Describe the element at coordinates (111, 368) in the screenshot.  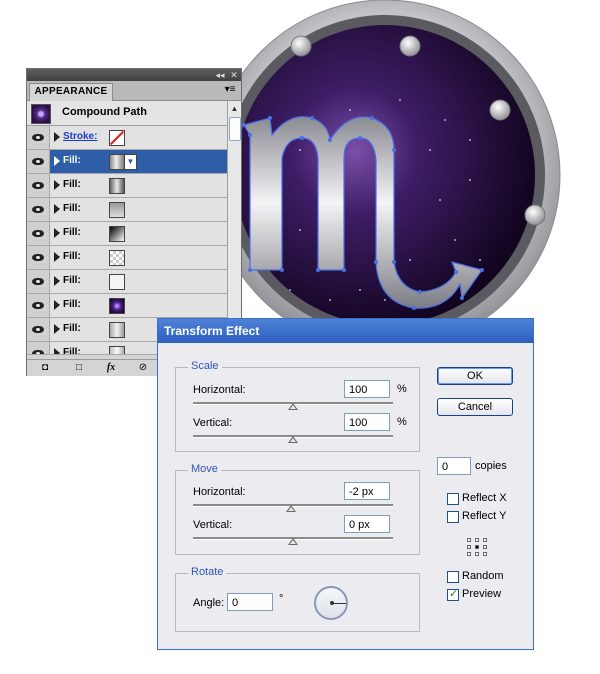
I see `fx-icon: fx` at that location.